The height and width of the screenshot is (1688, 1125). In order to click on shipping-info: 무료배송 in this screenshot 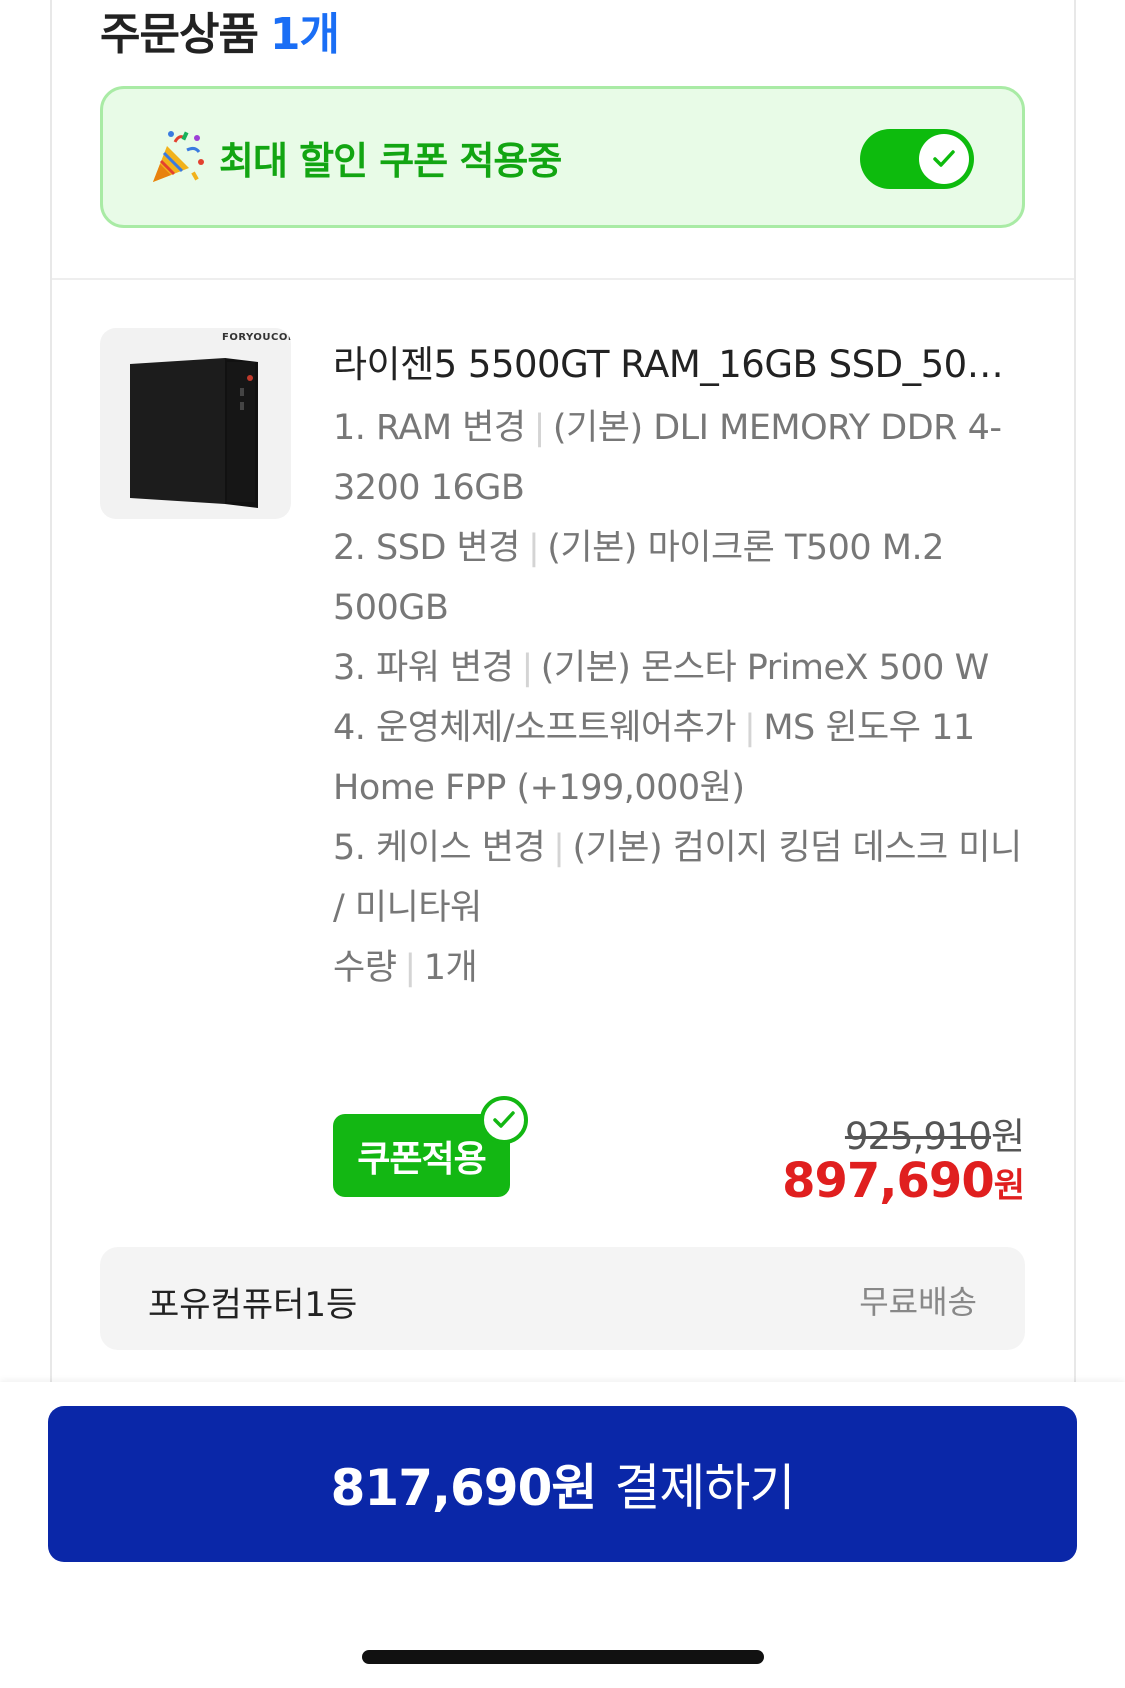, I will do `click(918, 1302)`.